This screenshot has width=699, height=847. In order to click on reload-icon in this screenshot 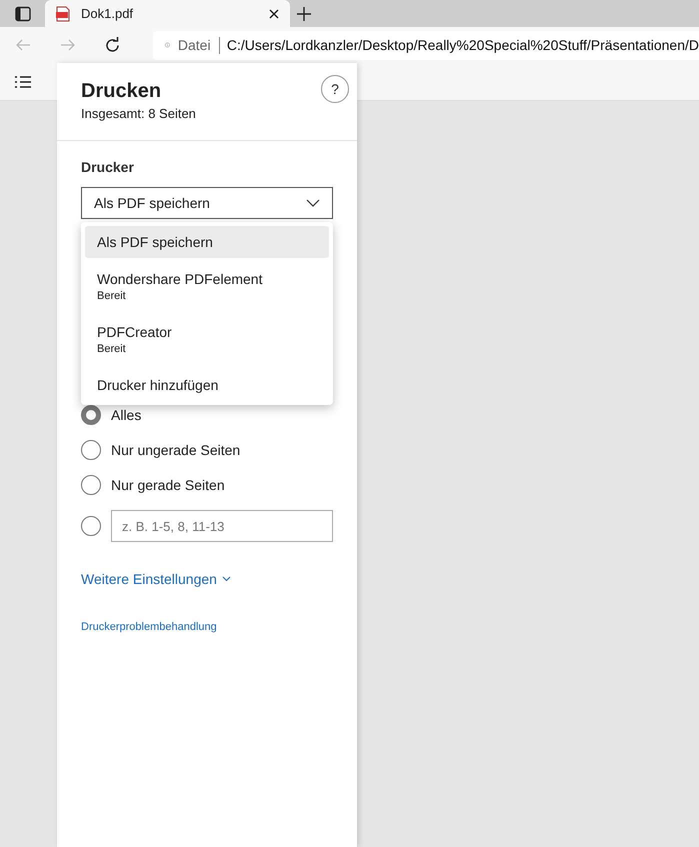, I will do `click(112, 45)`.